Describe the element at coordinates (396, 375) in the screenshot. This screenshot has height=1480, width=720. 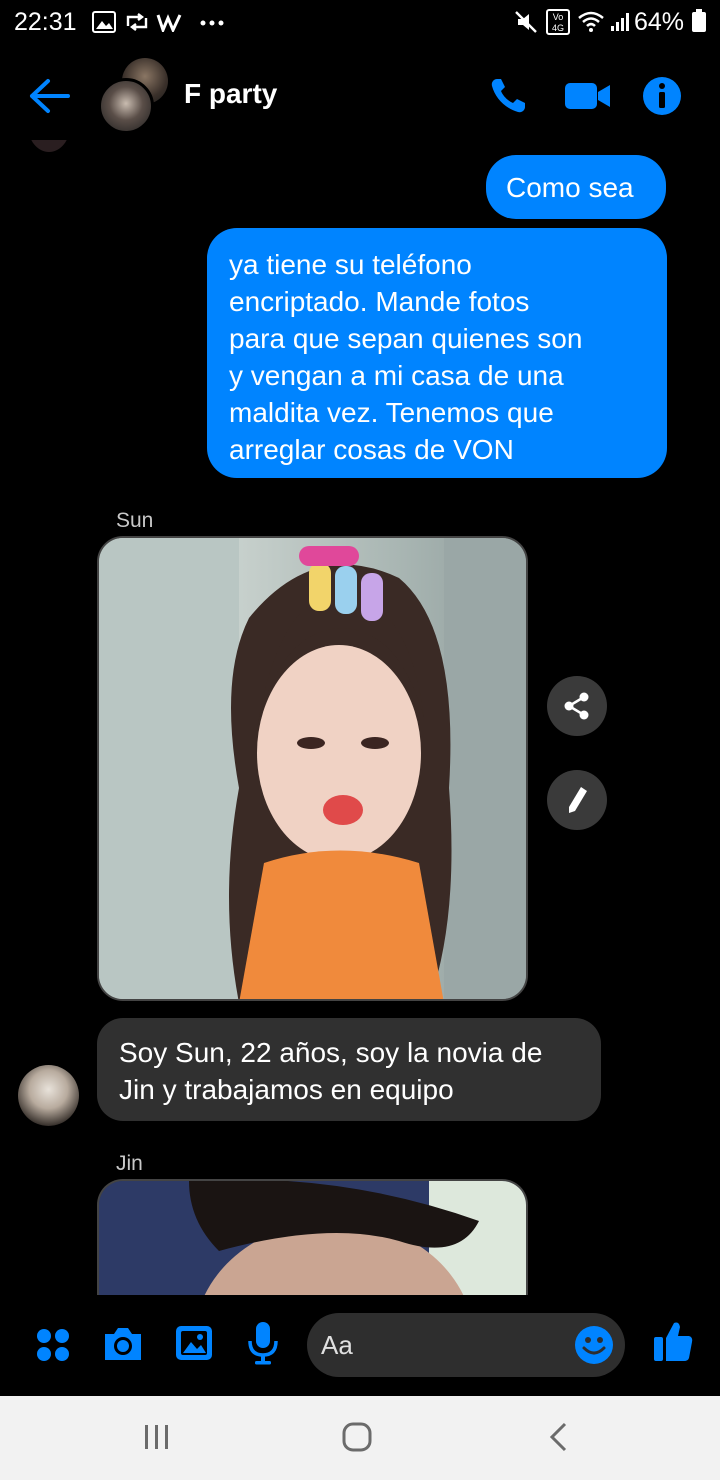
I see `message-line: y vengan a mi casa de una` at that location.